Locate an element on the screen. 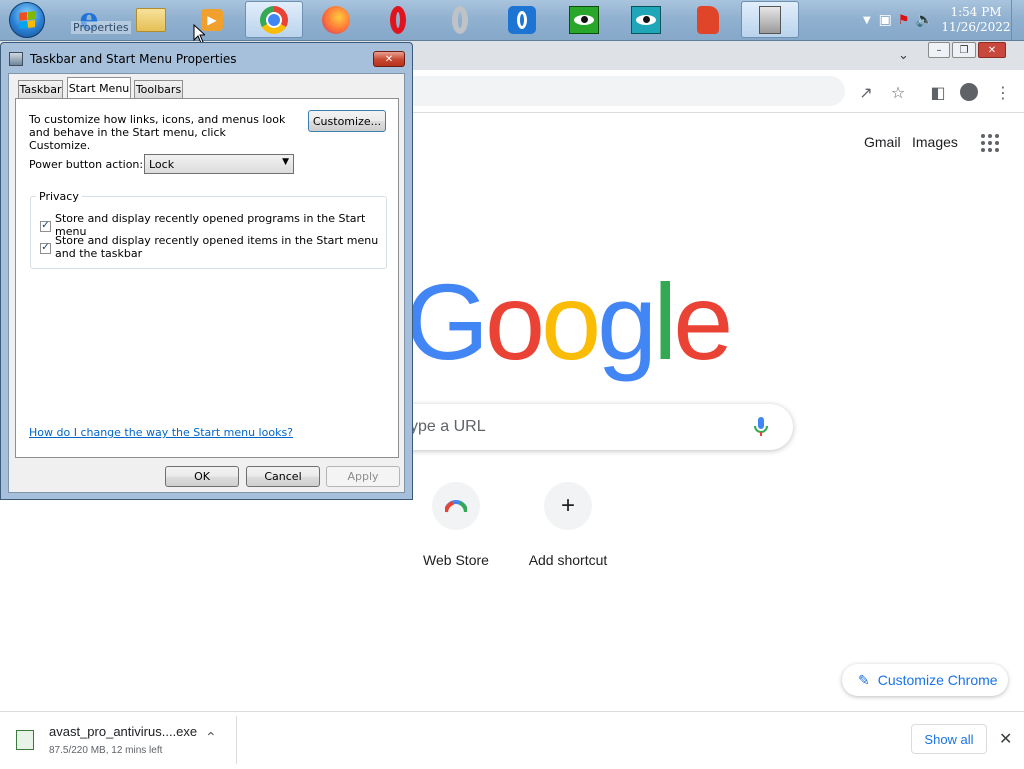  taskbar-firefox is located at coordinates (336, 19).